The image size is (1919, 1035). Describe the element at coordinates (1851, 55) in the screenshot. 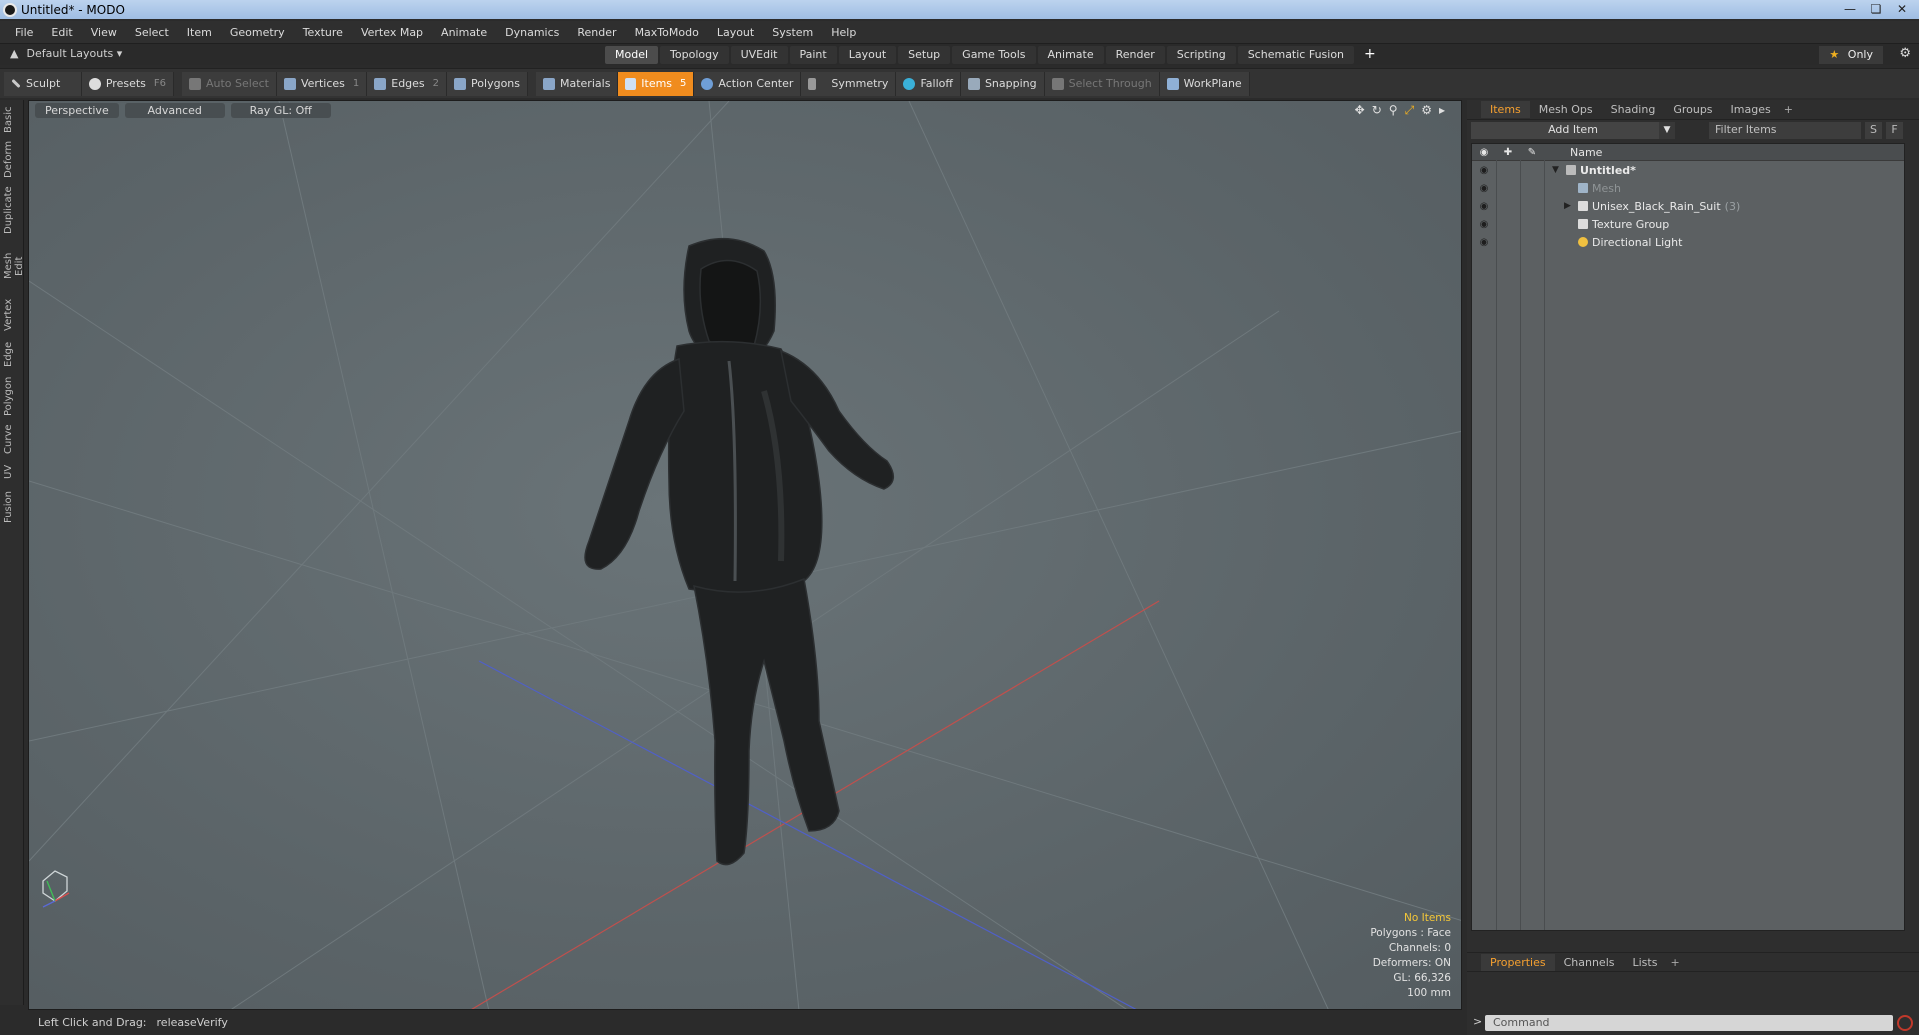

I see `only-button: ★ Only` at that location.